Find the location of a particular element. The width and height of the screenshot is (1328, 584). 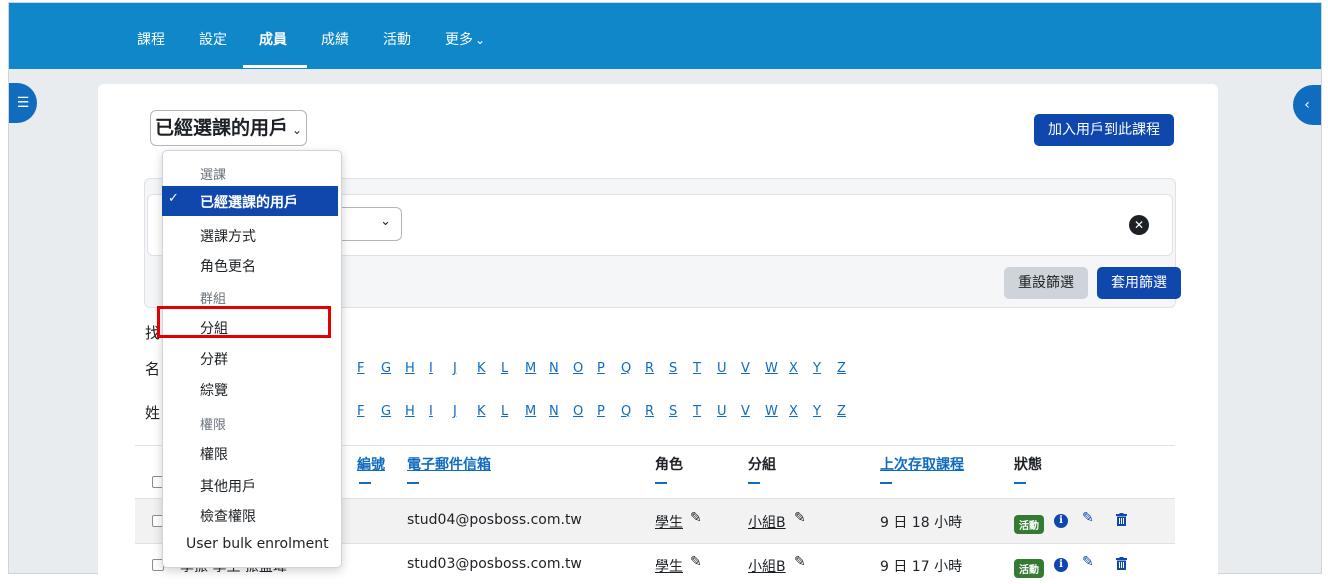

lastname-letter-x: X is located at coordinates (793, 411).